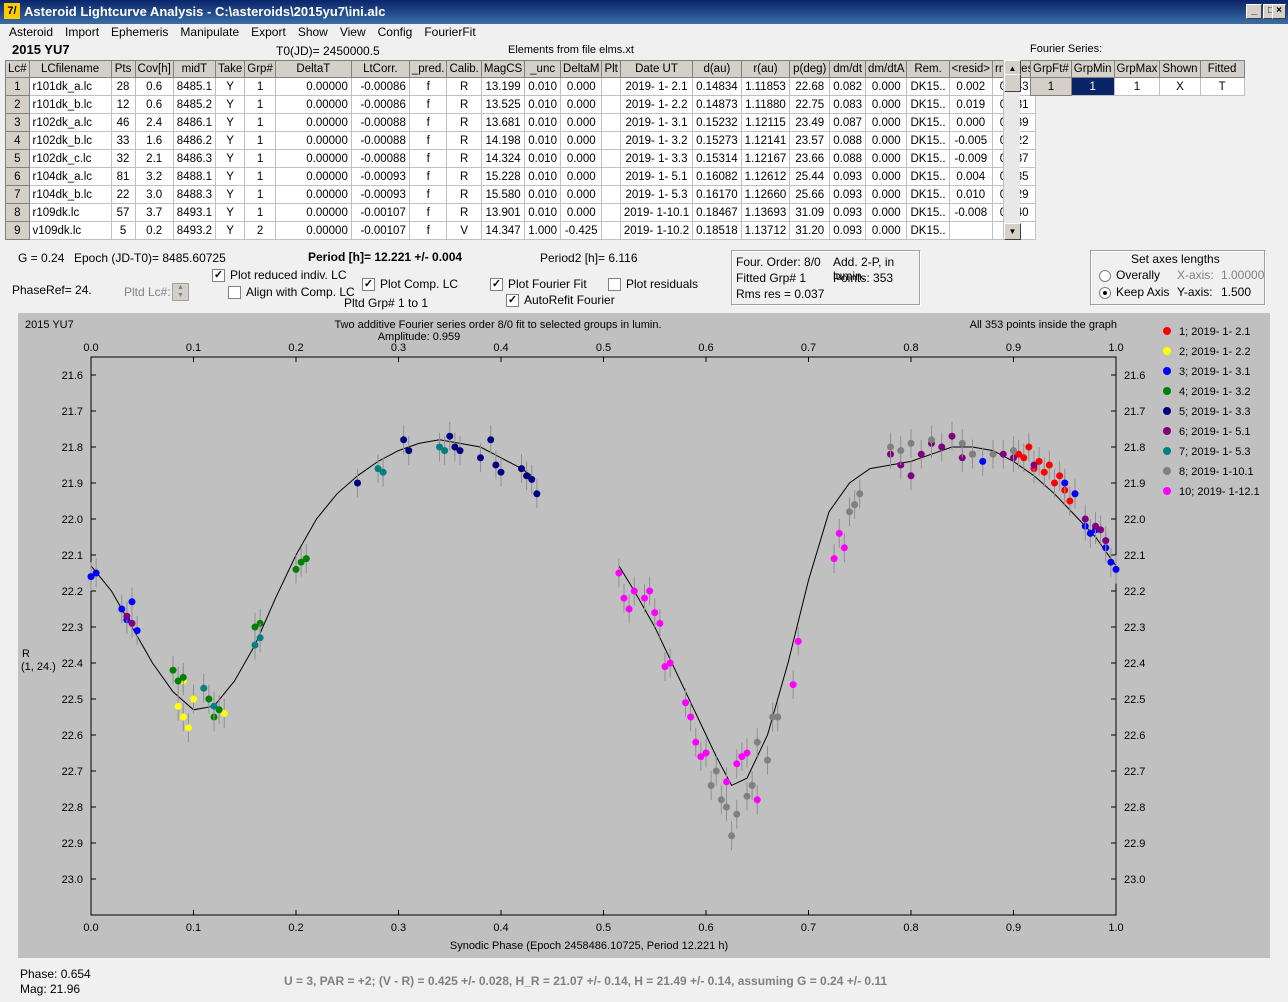 This screenshot has width=1288, height=1002. Describe the element at coordinates (410, 284) in the screenshot. I see `plot-comp-checkbox: ✓ Plot Comp. LC` at that location.